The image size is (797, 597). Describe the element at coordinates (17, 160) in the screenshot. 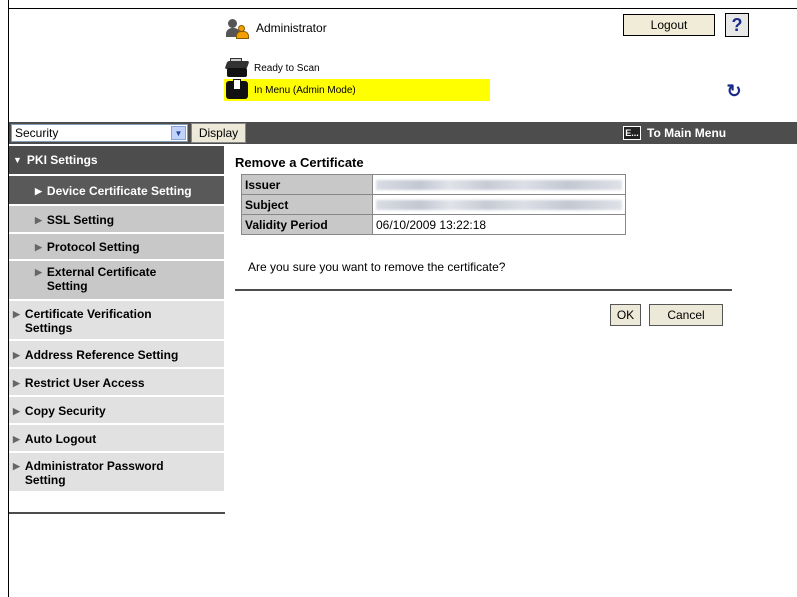

I see `triangle-down-icon: ▼` at that location.